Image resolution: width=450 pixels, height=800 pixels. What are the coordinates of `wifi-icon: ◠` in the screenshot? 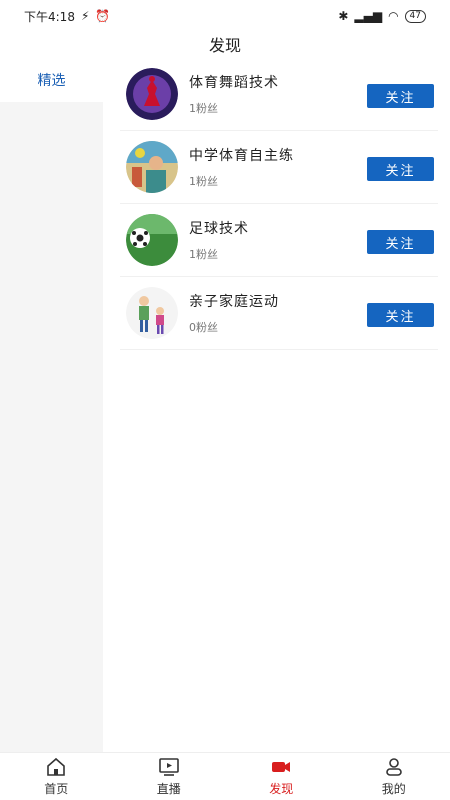 It's located at (393, 16).